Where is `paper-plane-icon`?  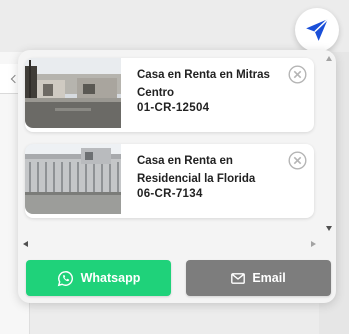
paper-plane-icon is located at coordinates (317, 29).